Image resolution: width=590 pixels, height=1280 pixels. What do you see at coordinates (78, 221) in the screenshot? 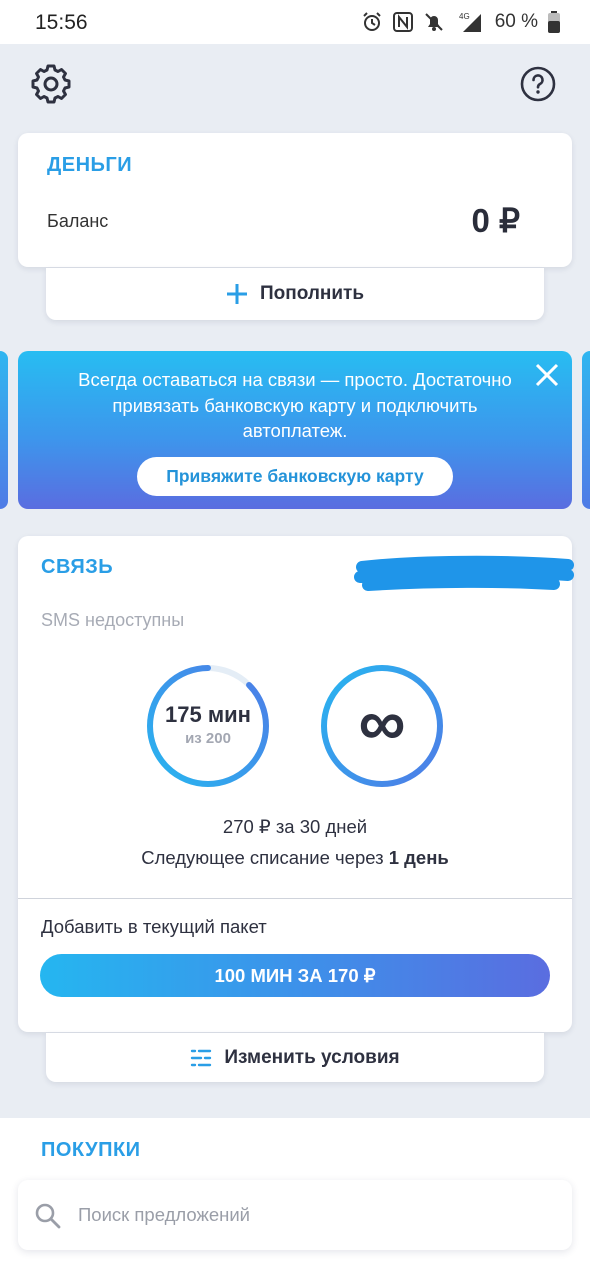
I see `balance-label: Баланс` at bounding box center [78, 221].